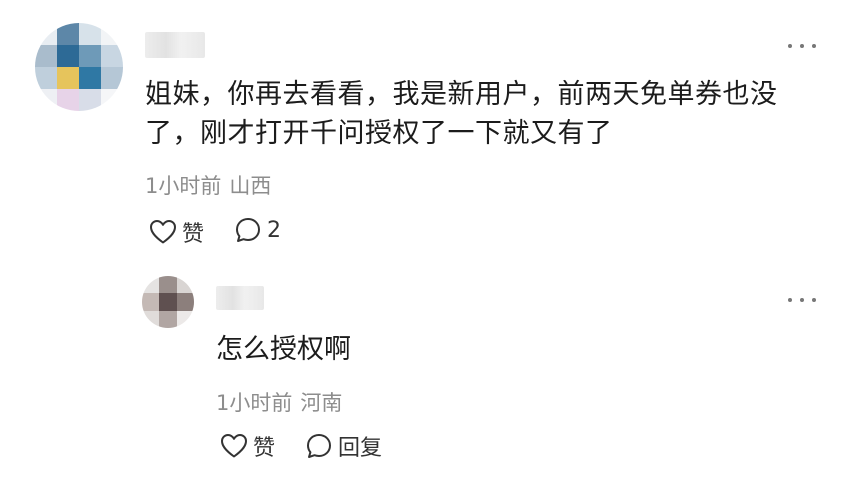 The image size is (858, 480). I want to click on comment-text: 姐妹，你再去看看，我是新用户，前两天免单券也没了，刚才打开千问授权了一下就又有了, so click(461, 114).